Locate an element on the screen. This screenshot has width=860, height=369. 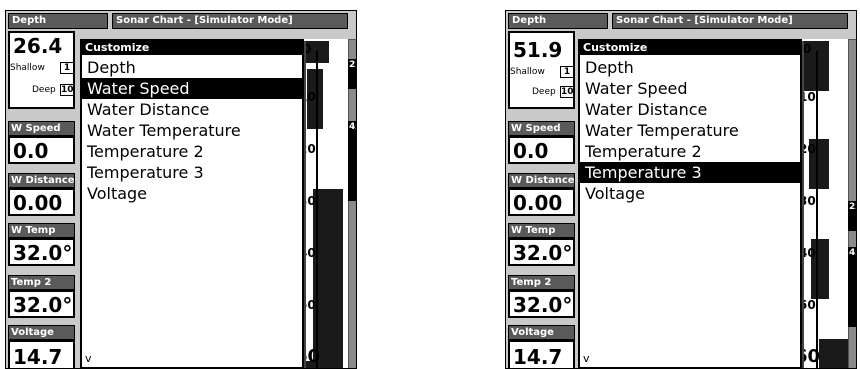
depth-value: 26.4 is located at coordinates (38, 46).